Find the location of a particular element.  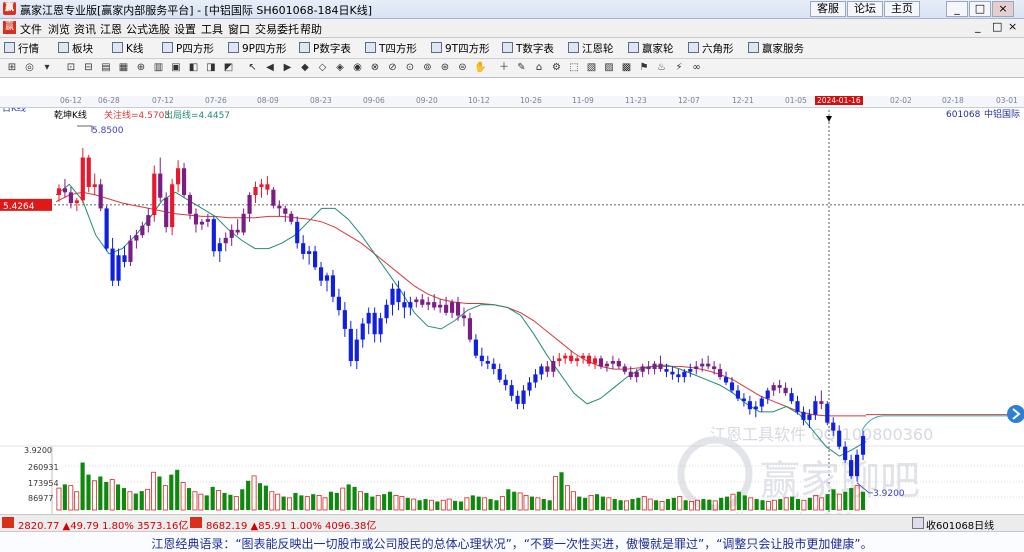

chart-tool-24-icon: ⊛ is located at coordinates (445, 68).